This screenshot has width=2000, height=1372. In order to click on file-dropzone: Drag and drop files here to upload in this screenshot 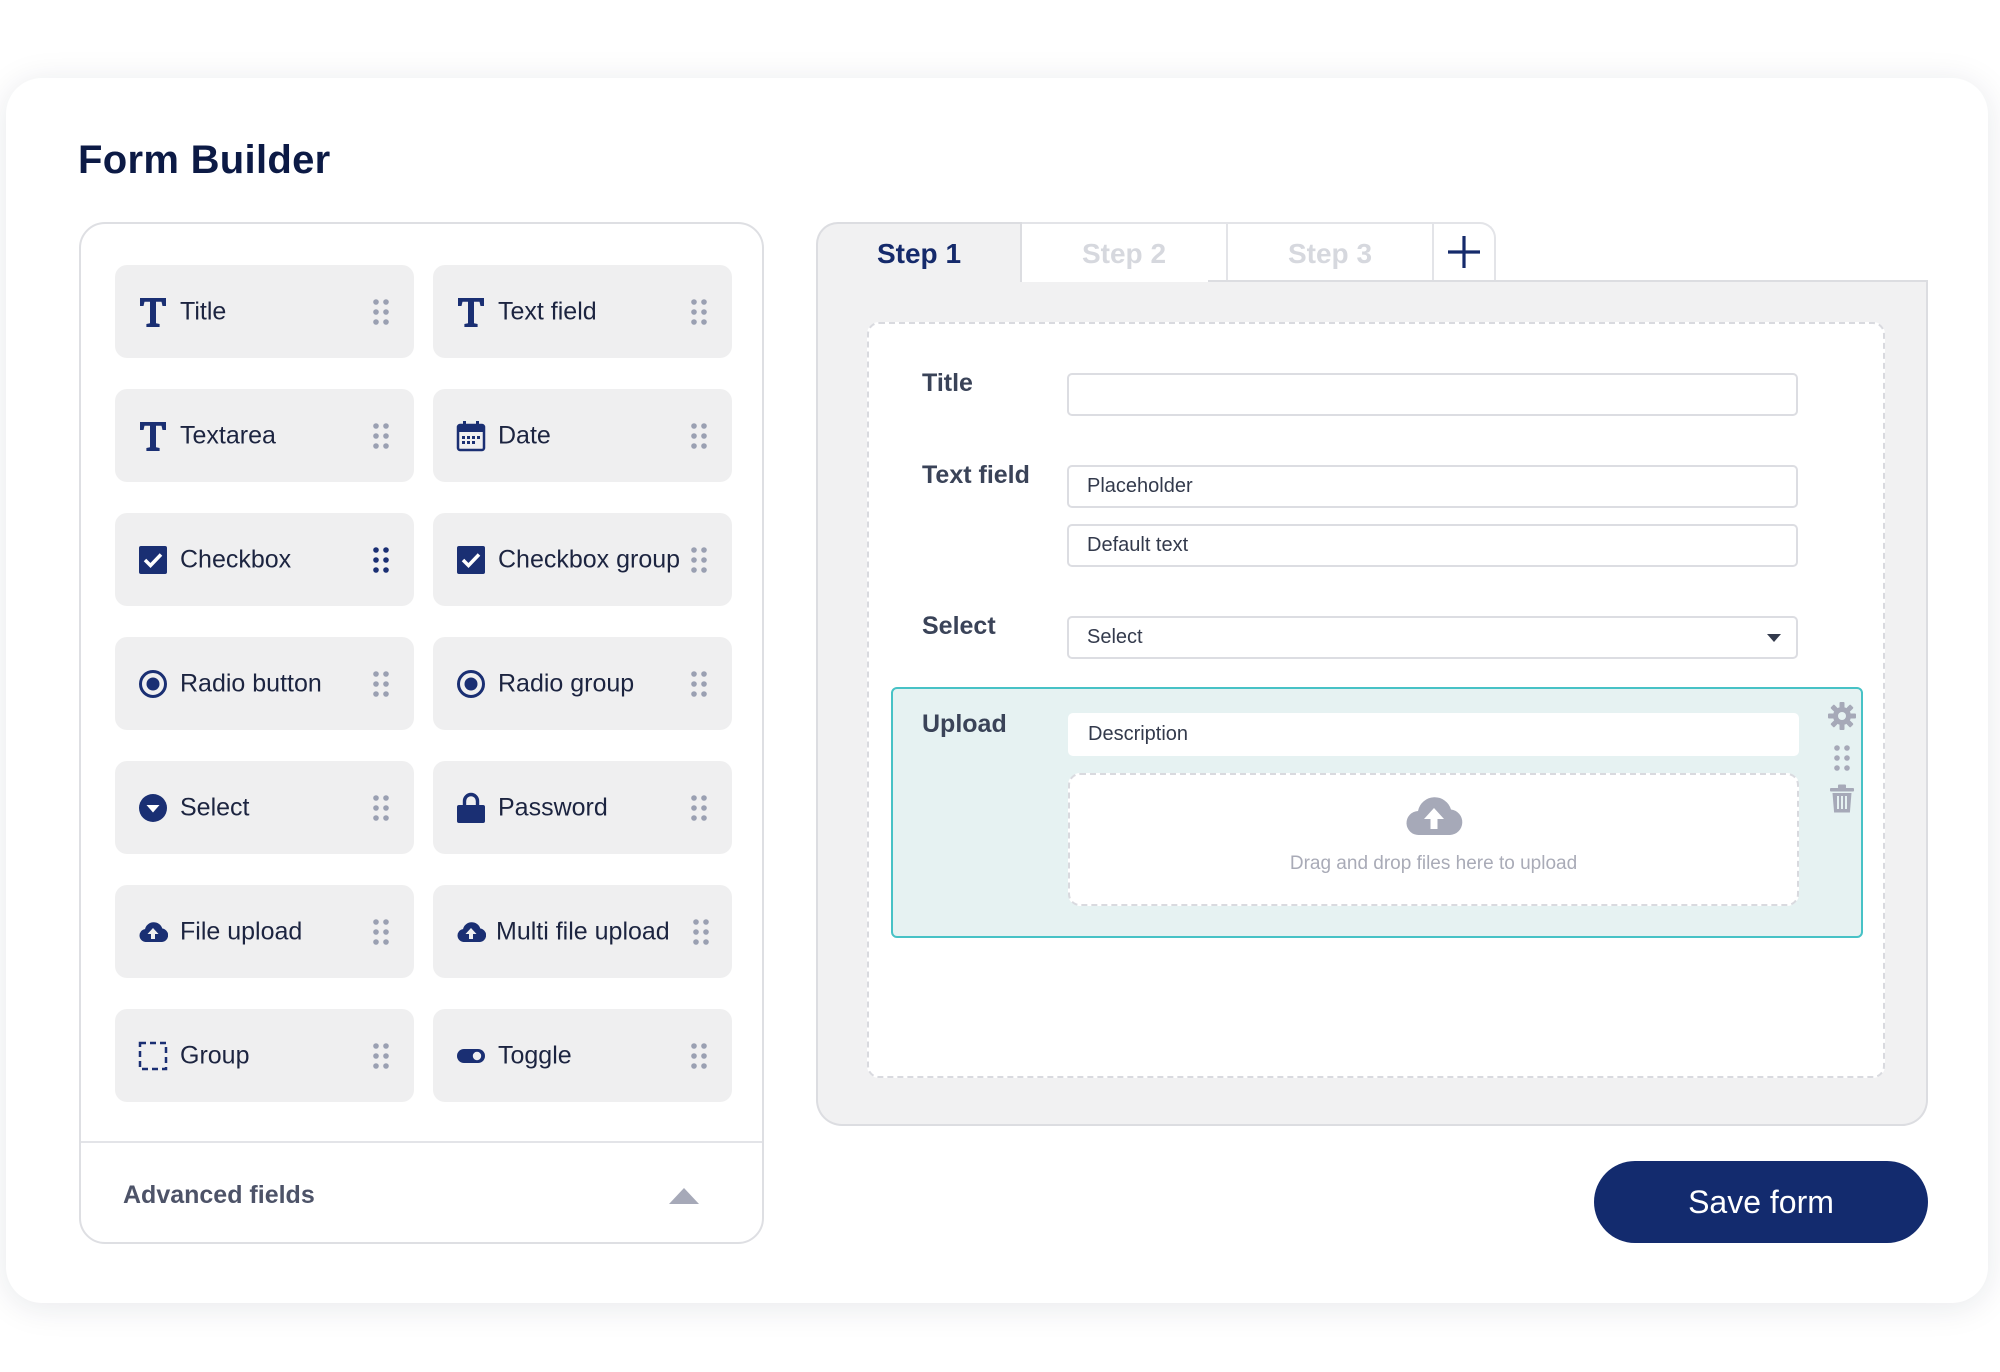, I will do `click(1433, 839)`.